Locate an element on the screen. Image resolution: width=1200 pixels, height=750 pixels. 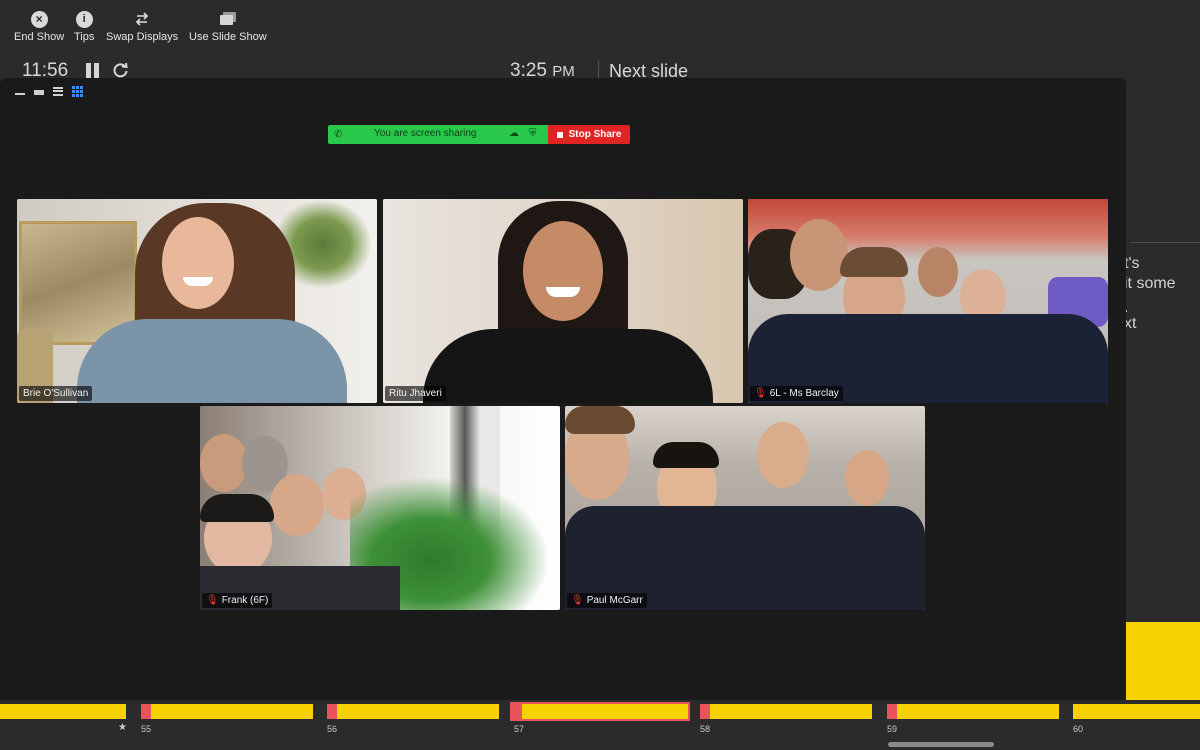
participant-name-tag: 🎙 6L - Ms Barclay is located at coordinates (796, 393).